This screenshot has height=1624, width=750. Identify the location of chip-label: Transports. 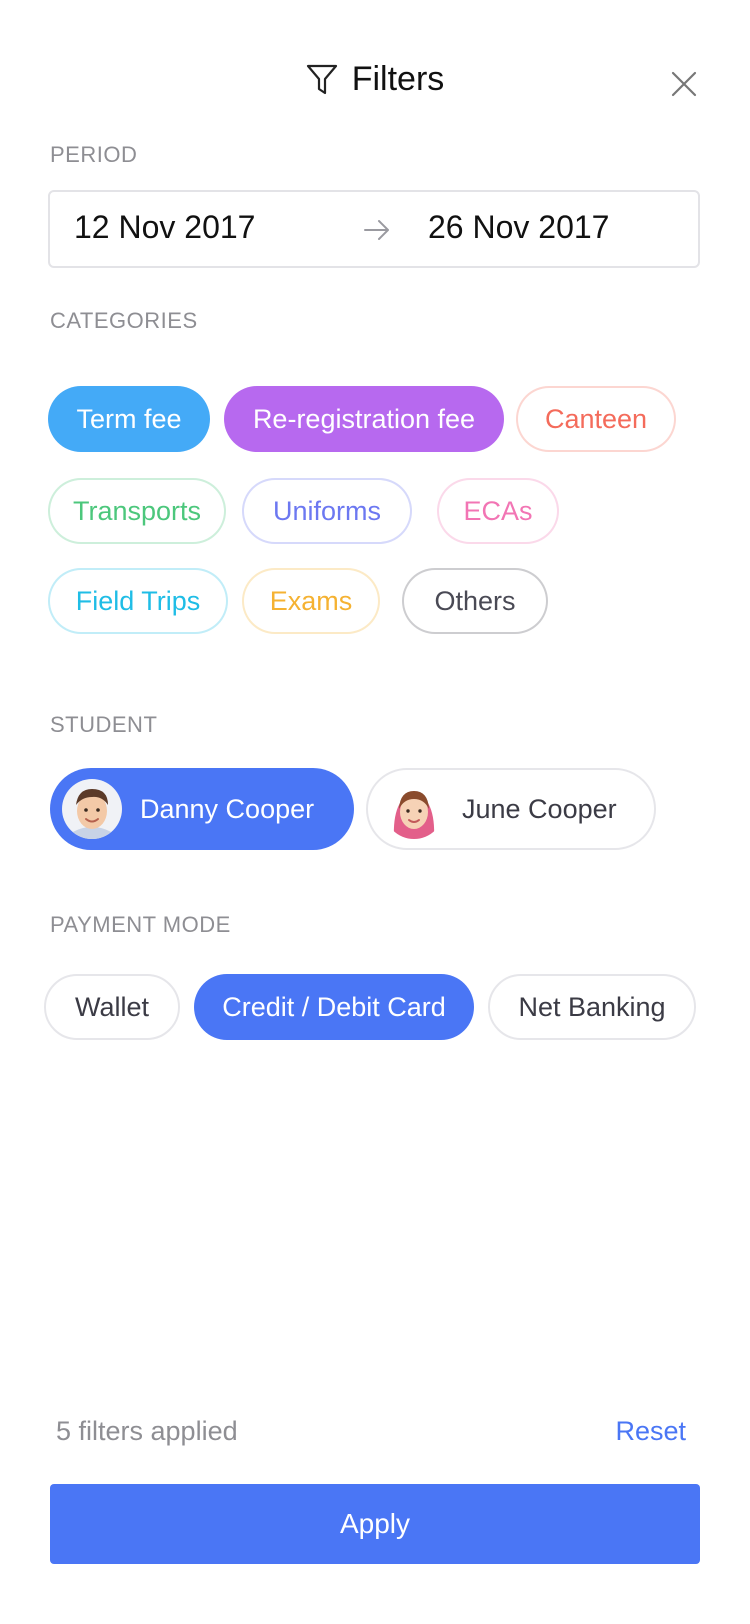
(137, 510).